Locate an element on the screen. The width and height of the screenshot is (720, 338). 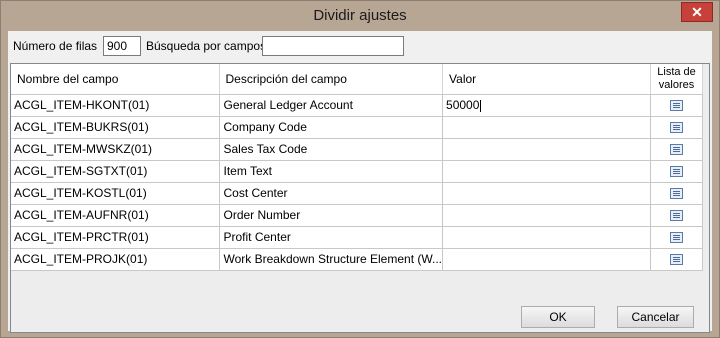
table-row: ACGL_ITEM-SGTXT(01) Item Text is located at coordinates (357, 171).